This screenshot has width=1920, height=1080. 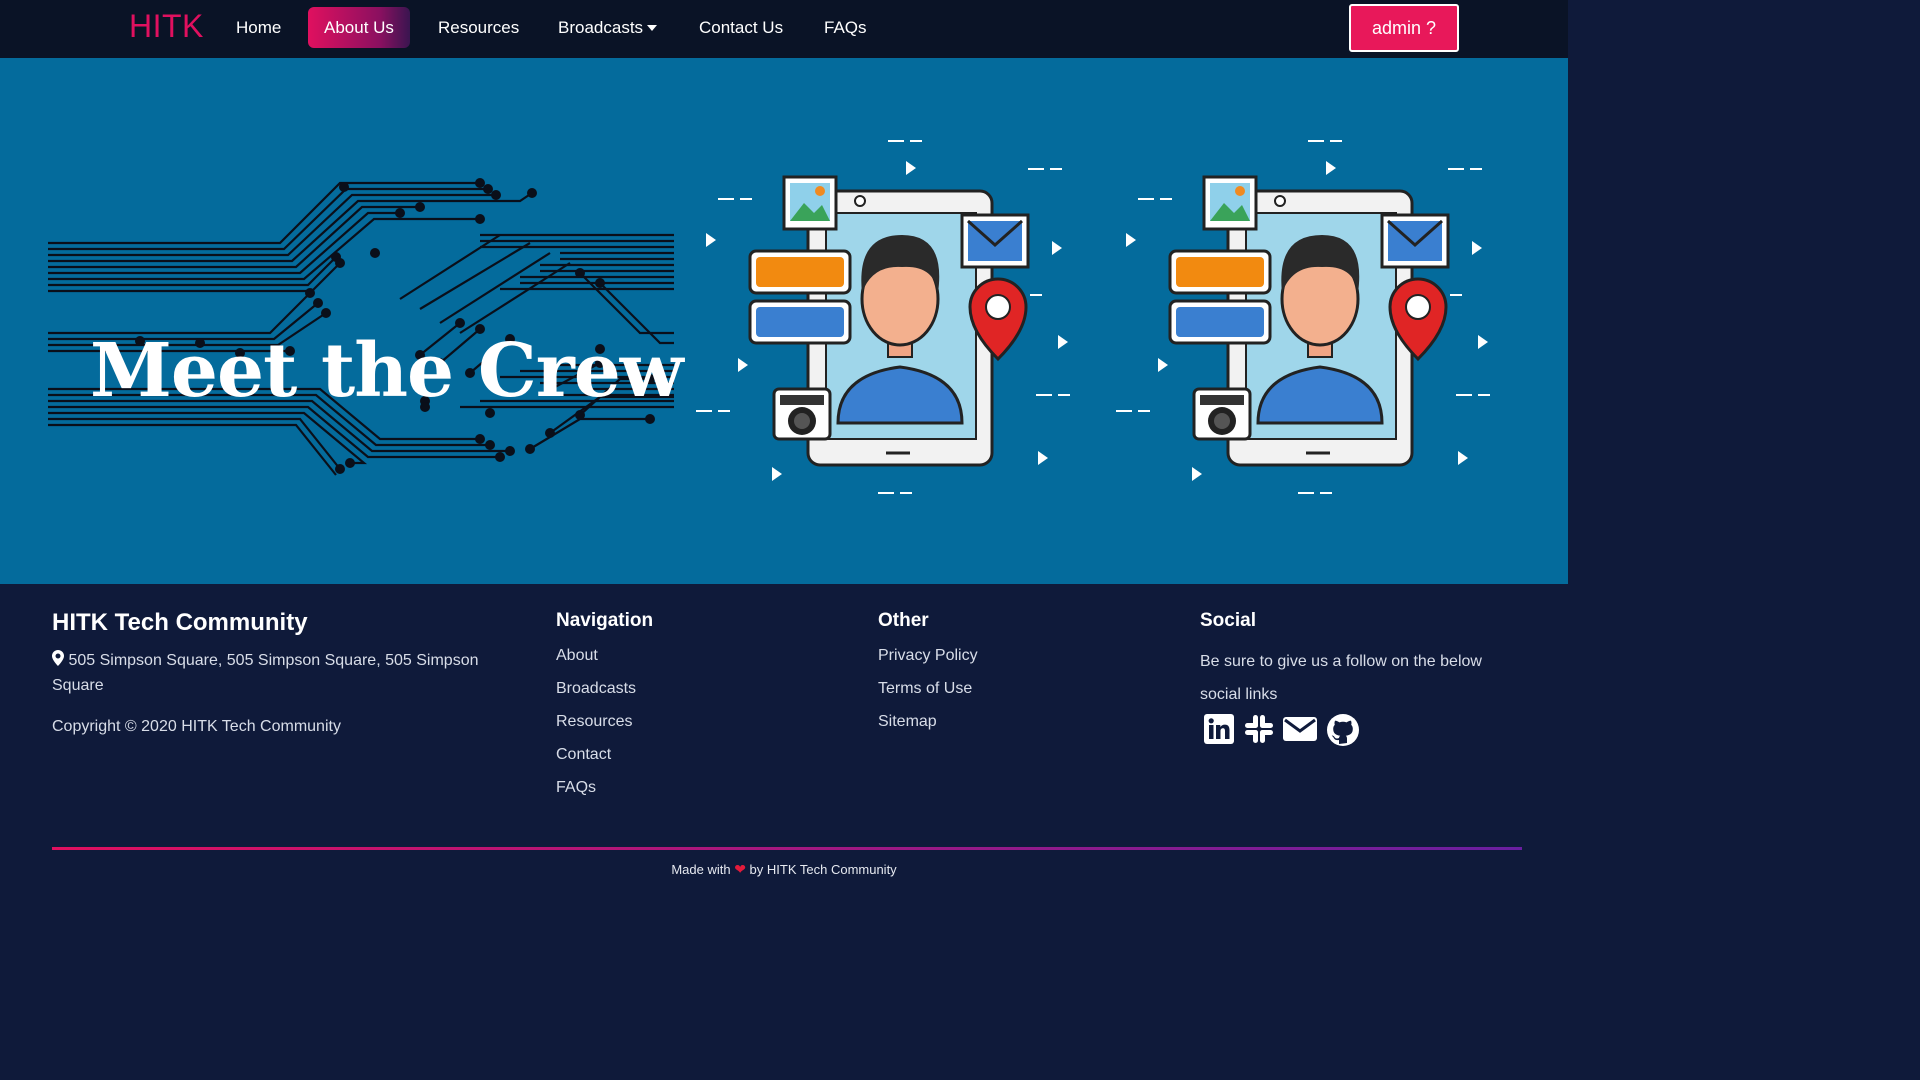 What do you see at coordinates (652, 27) in the screenshot?
I see `caret-down-icon` at bounding box center [652, 27].